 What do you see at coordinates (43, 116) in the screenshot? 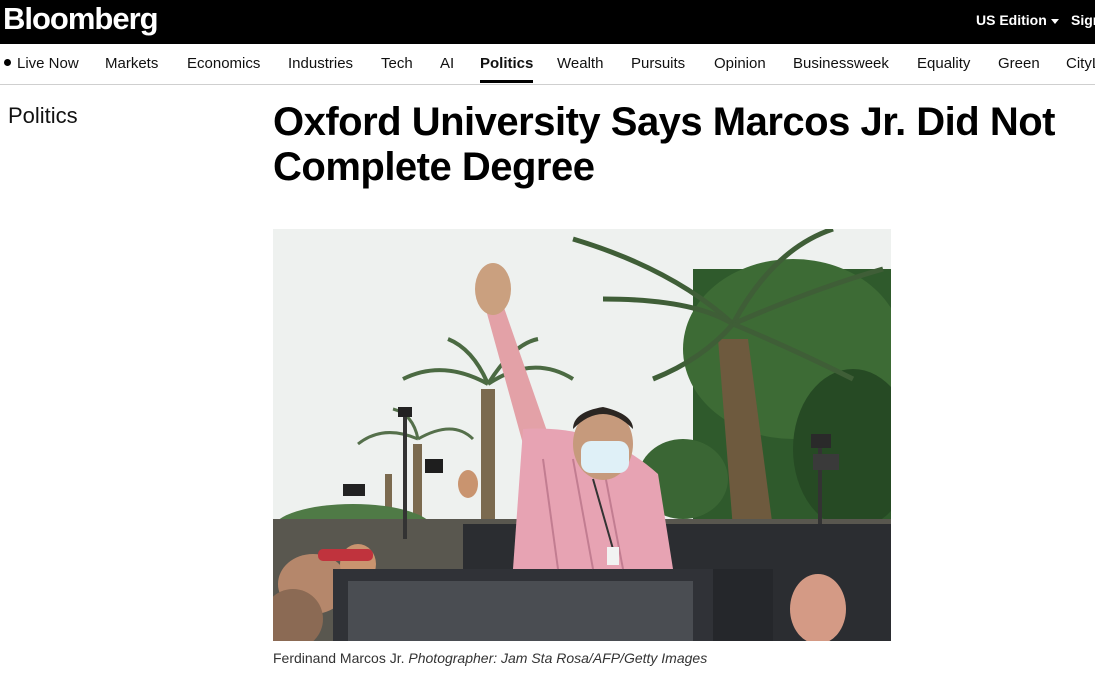
I see `section-label: Politics` at bounding box center [43, 116].